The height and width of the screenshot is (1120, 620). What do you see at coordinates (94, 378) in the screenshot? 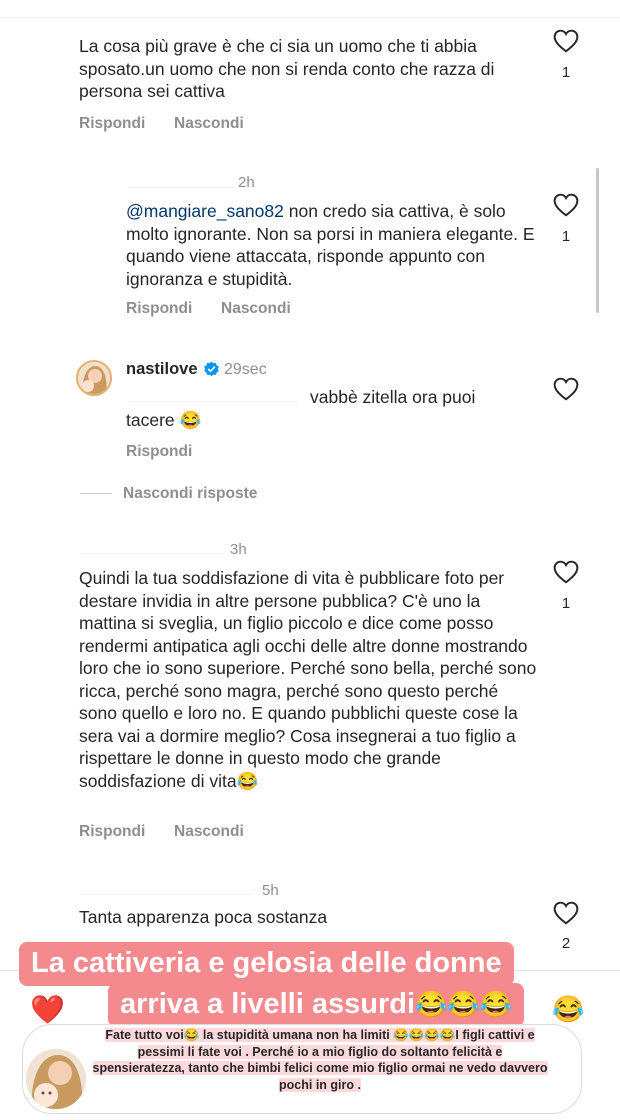
I see `avatar` at bounding box center [94, 378].